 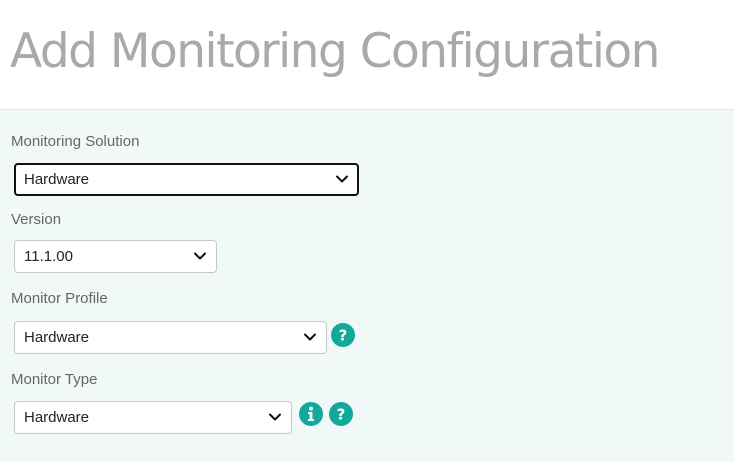 What do you see at coordinates (335, 51) in the screenshot?
I see `page-title: Add Monitoring Configuration` at bounding box center [335, 51].